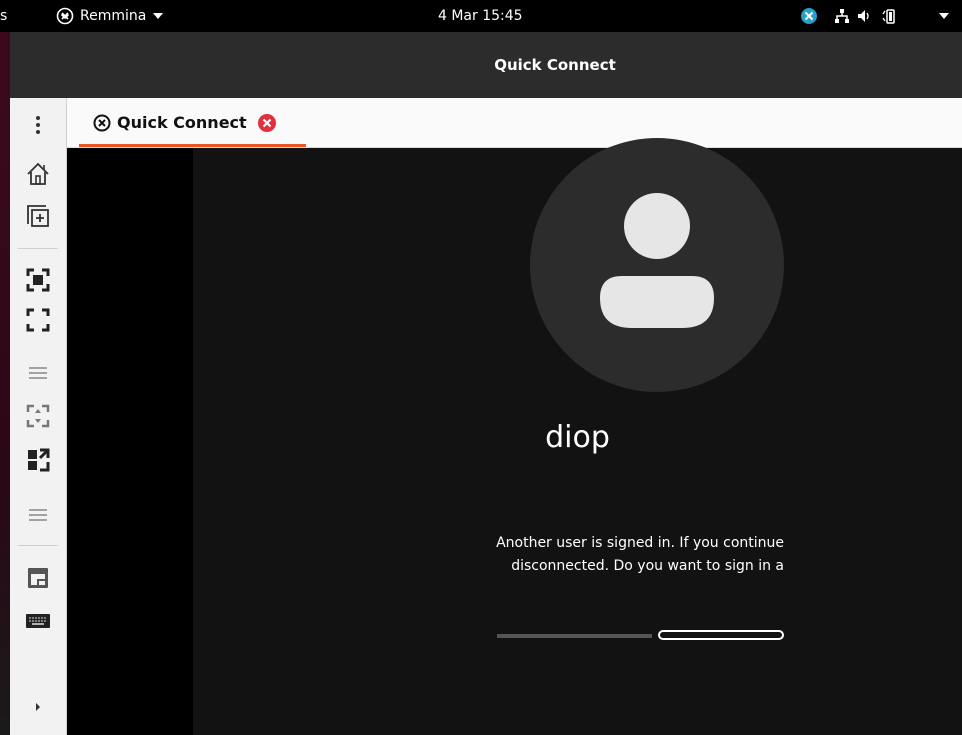  I want to click on toolbar-menu-button, so click(38, 125).